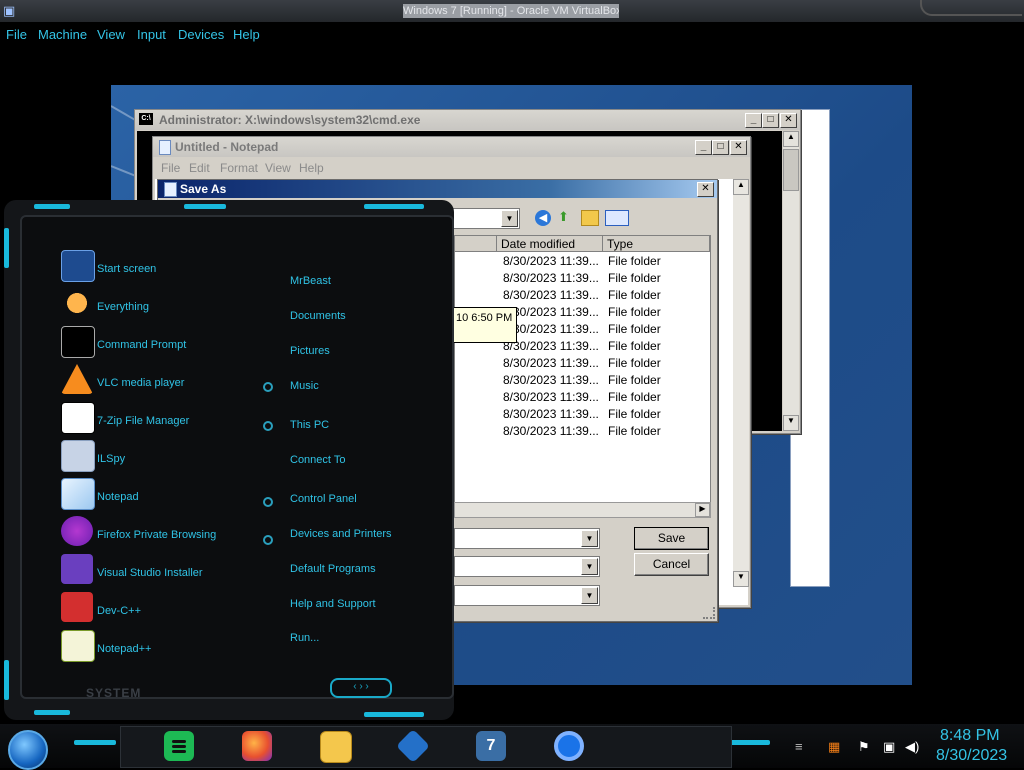 This screenshot has width=1024, height=770. What do you see at coordinates (201, 34) in the screenshot?
I see `host-menu-devices: Devices` at bounding box center [201, 34].